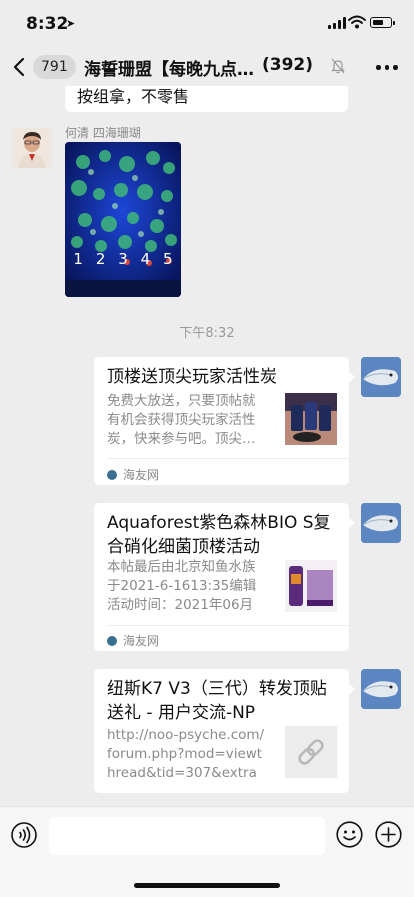  What do you see at coordinates (387, 68) in the screenshot?
I see `more-options-icon` at bounding box center [387, 68].